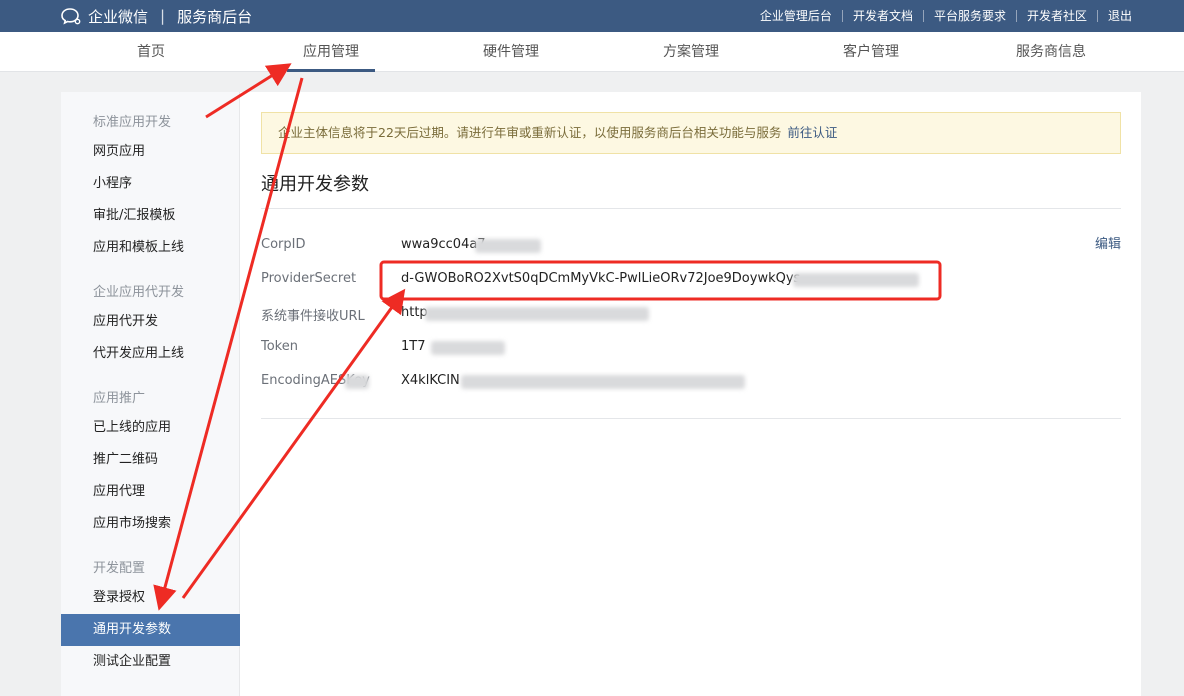 This screenshot has width=1184, height=696. What do you see at coordinates (691, 247) in the screenshot?
I see `param-row-corpid: CorpID wwa9cc04a7` at bounding box center [691, 247].